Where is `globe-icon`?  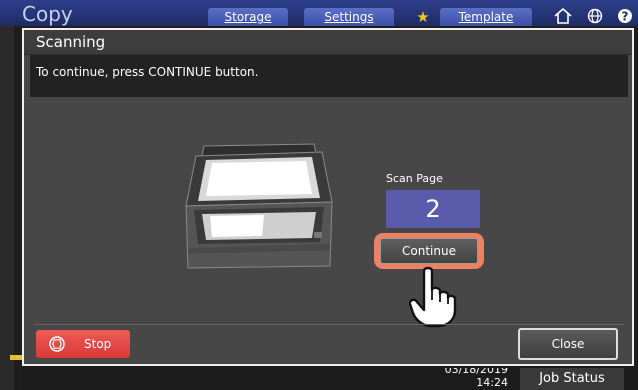
globe-icon is located at coordinates (595, 17).